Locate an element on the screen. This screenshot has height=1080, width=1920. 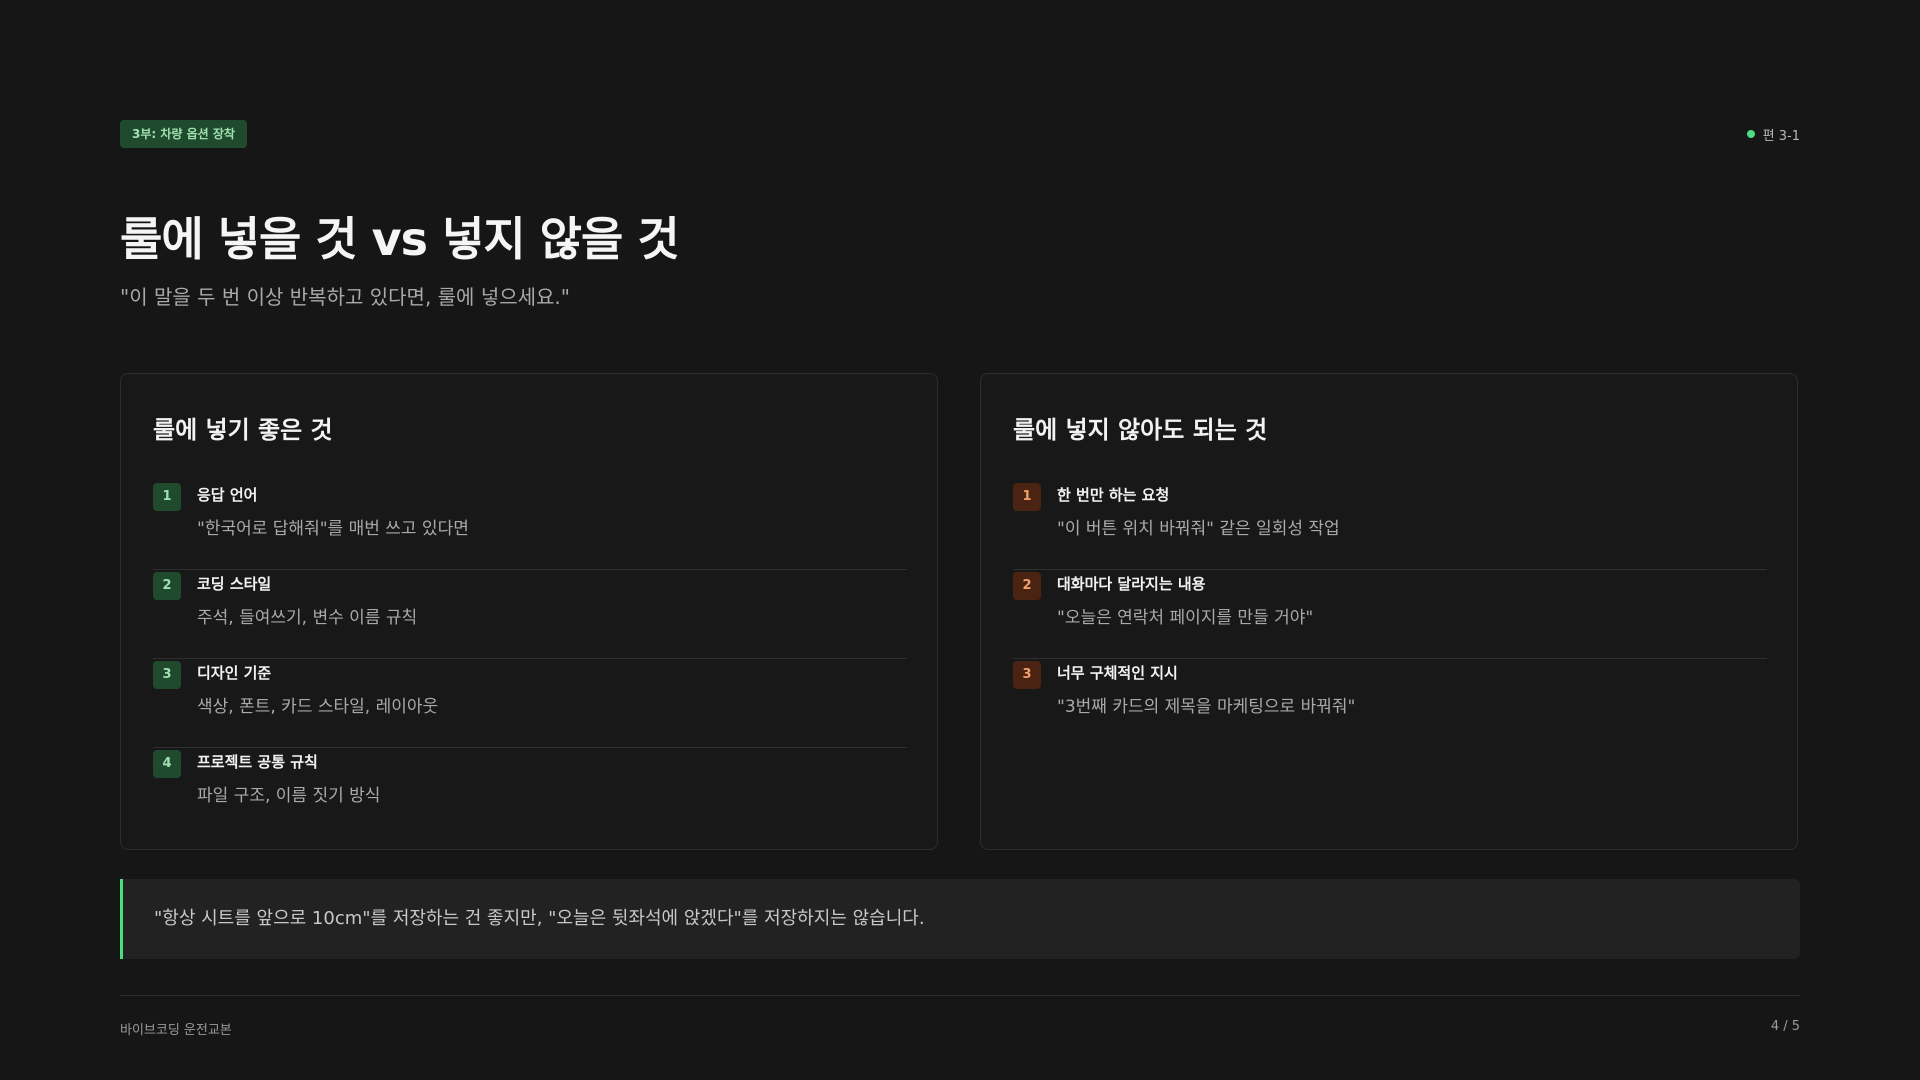
item-title: 디자인 기준 is located at coordinates (234, 673).